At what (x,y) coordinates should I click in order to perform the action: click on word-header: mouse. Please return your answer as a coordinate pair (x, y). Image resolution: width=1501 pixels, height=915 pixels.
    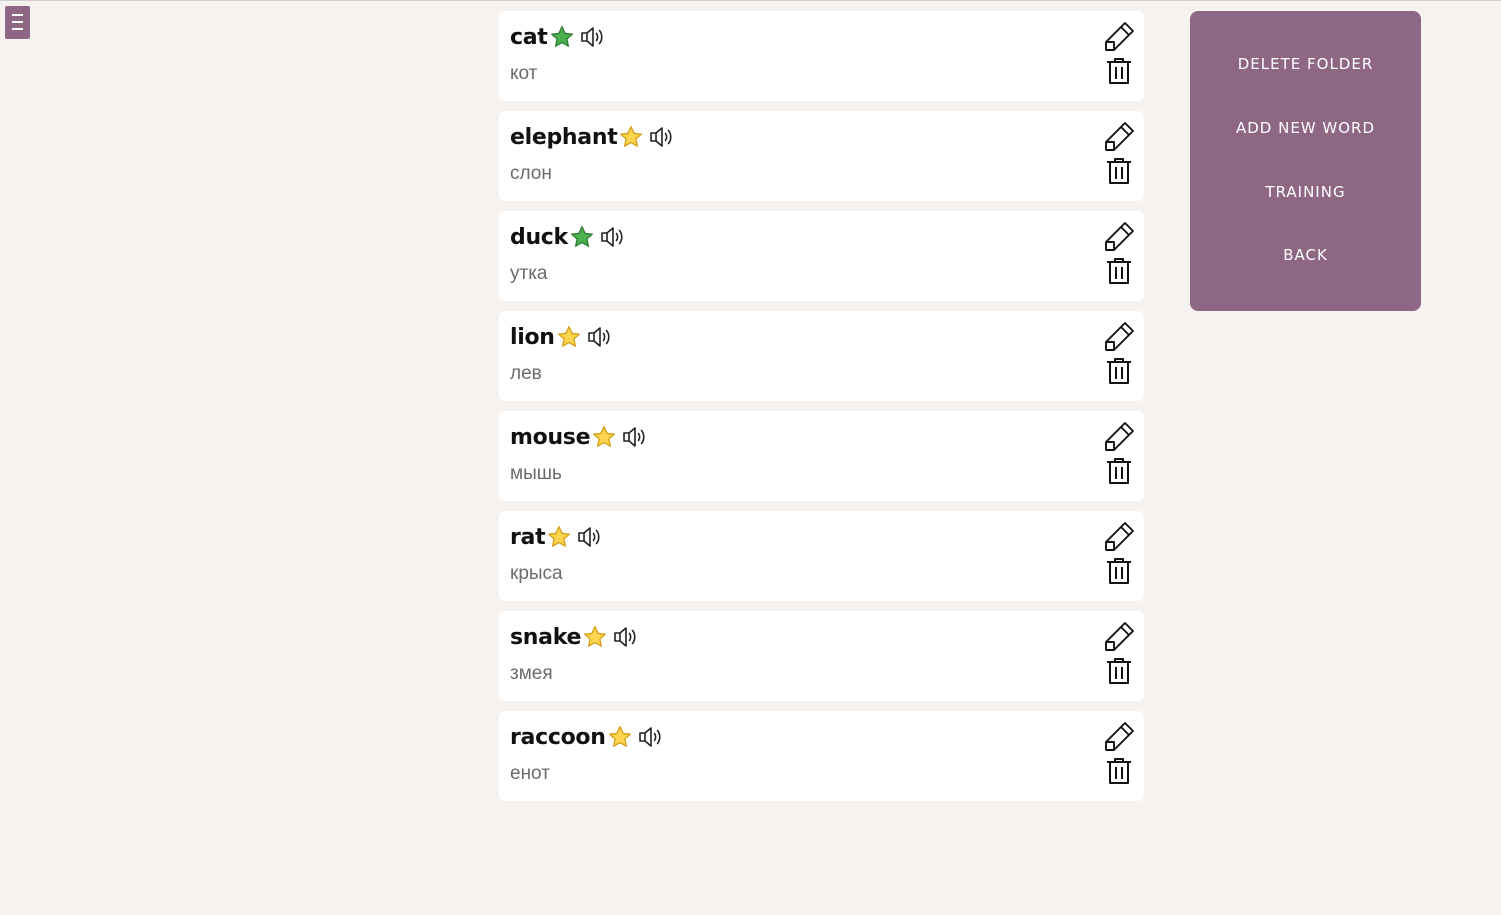
    Looking at the image, I should click on (579, 437).